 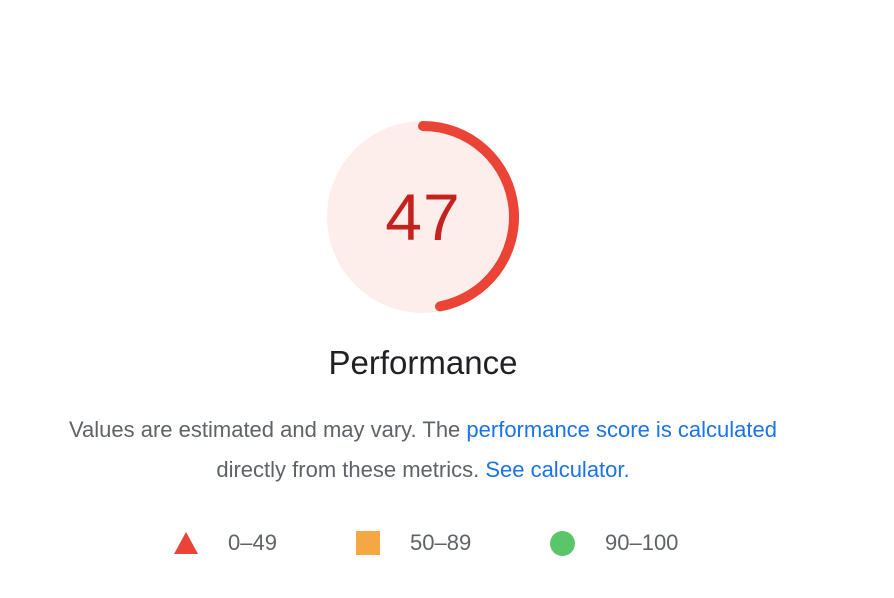 I want to click on performance-score-gauge: 47, so click(x=423, y=217).